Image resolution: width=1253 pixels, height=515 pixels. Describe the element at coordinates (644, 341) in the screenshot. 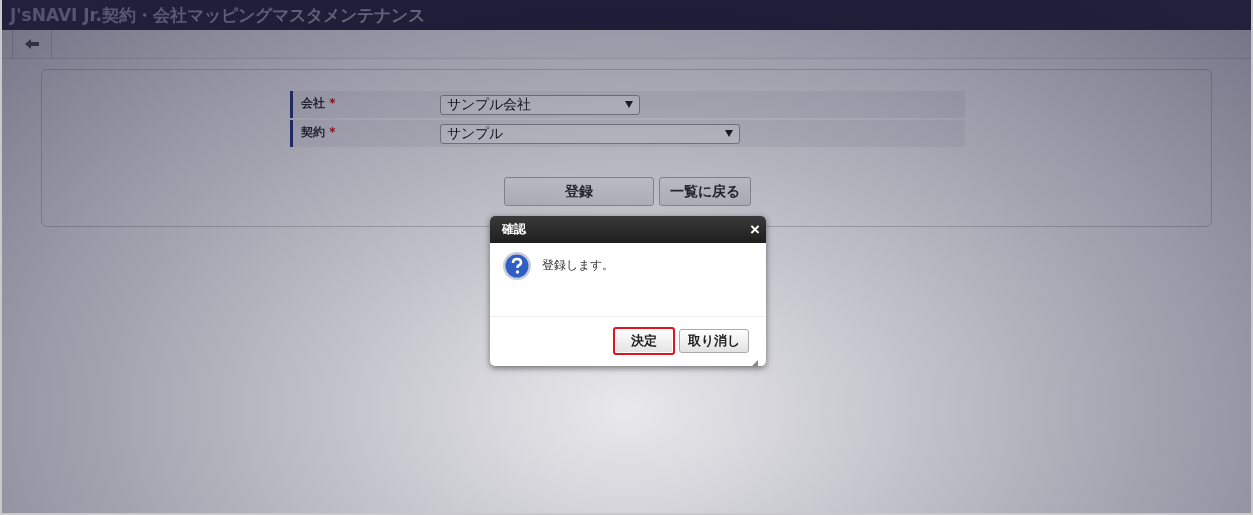

I see `dialog-button: 決定` at that location.